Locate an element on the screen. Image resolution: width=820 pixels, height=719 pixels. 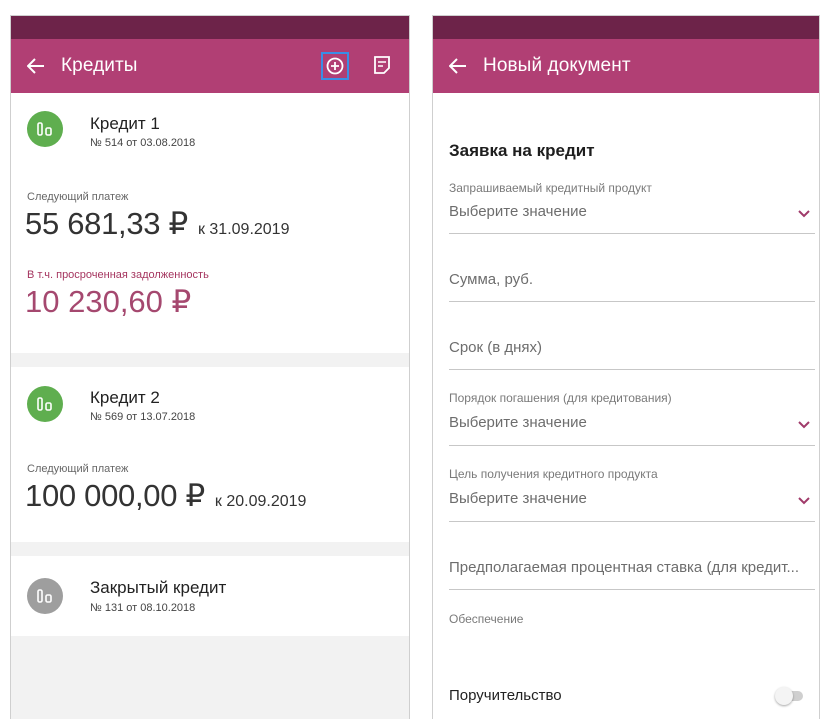
loan-title: Закрытый кредит is located at coordinates (158, 587).